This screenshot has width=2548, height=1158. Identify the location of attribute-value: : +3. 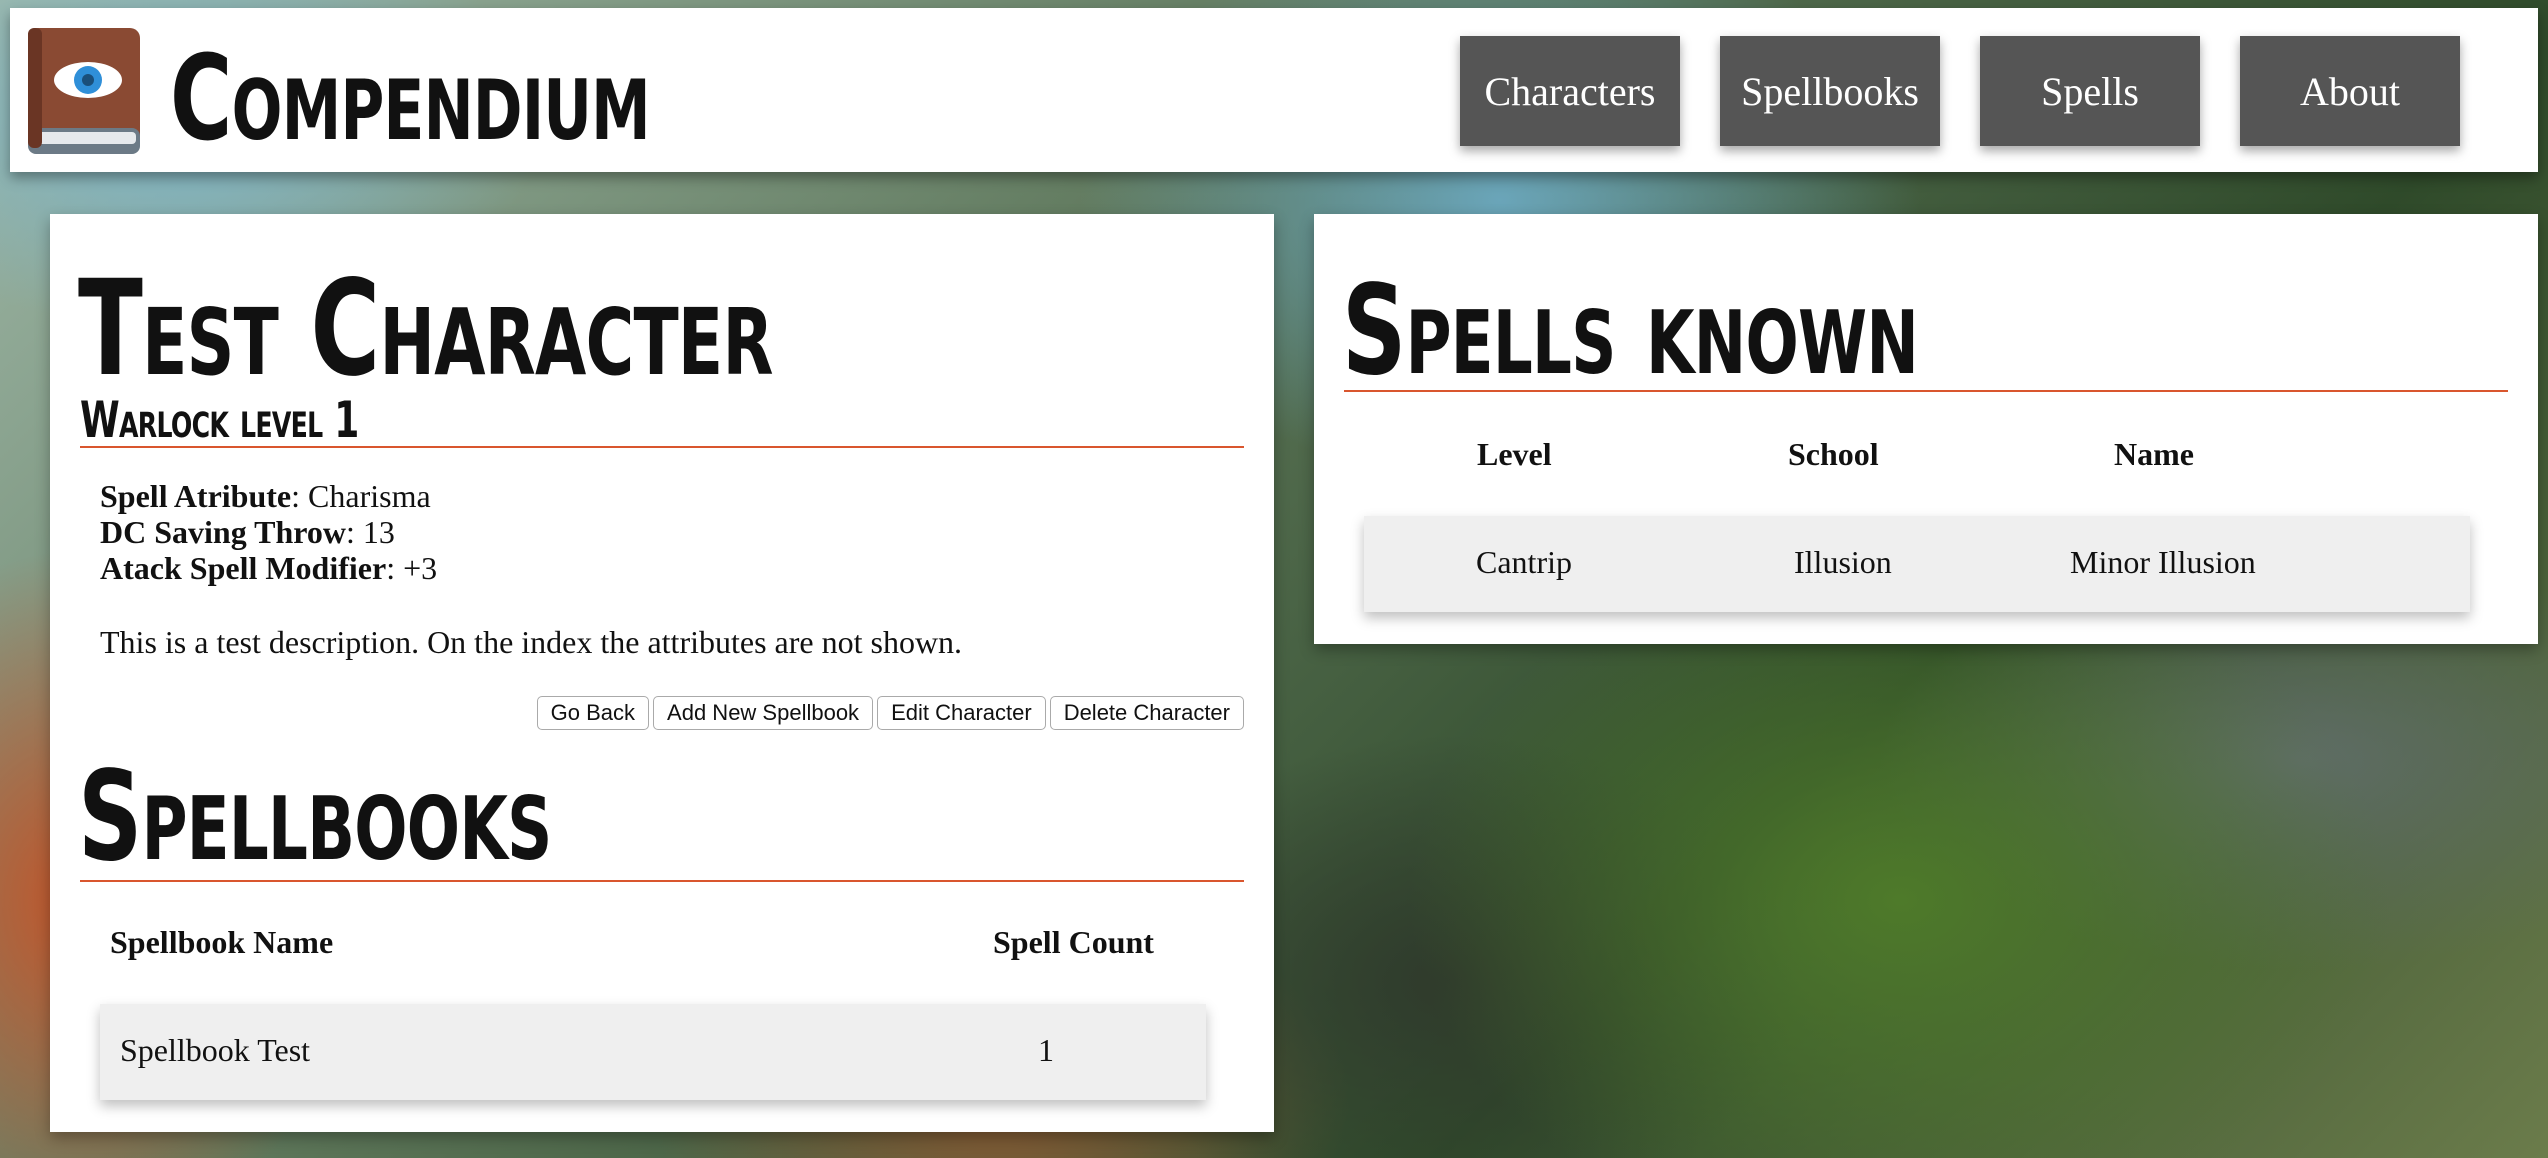
(412, 568).